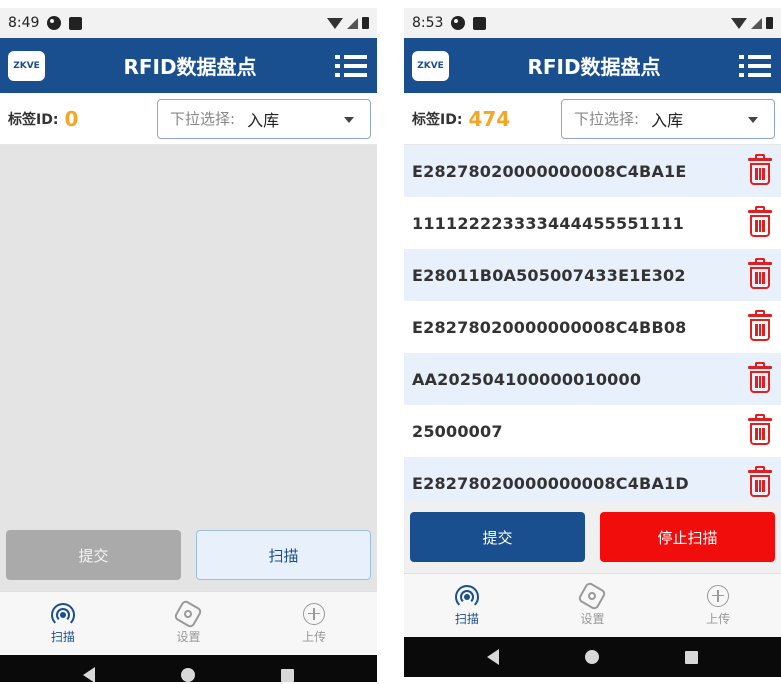 This screenshot has height=684, width=781. I want to click on status-bar: 8:53, so click(592, 23).